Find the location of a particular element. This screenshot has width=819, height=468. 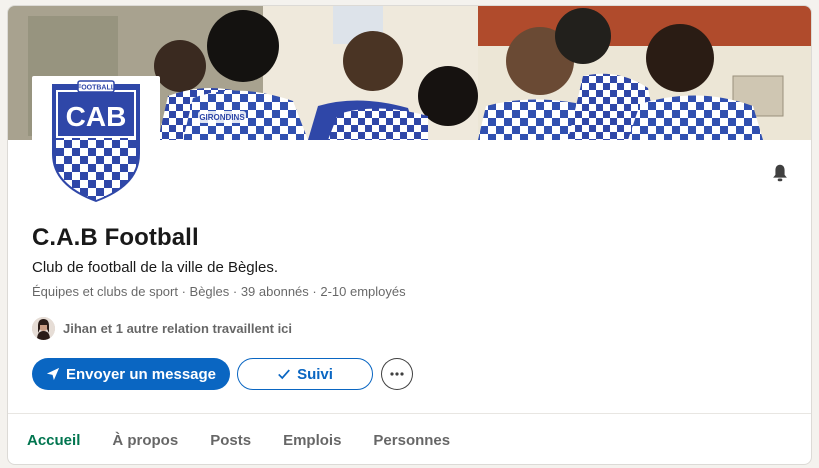

avatar is located at coordinates (43, 328).